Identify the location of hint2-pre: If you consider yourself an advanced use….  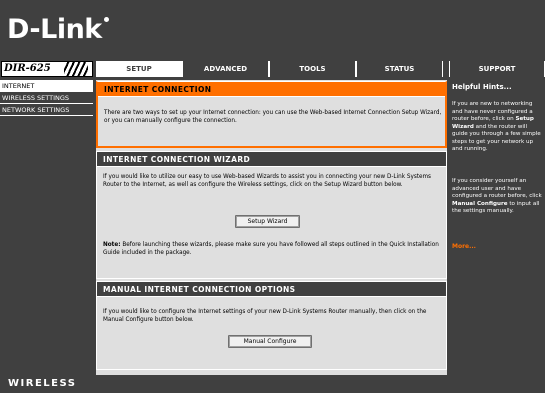
(497, 188).